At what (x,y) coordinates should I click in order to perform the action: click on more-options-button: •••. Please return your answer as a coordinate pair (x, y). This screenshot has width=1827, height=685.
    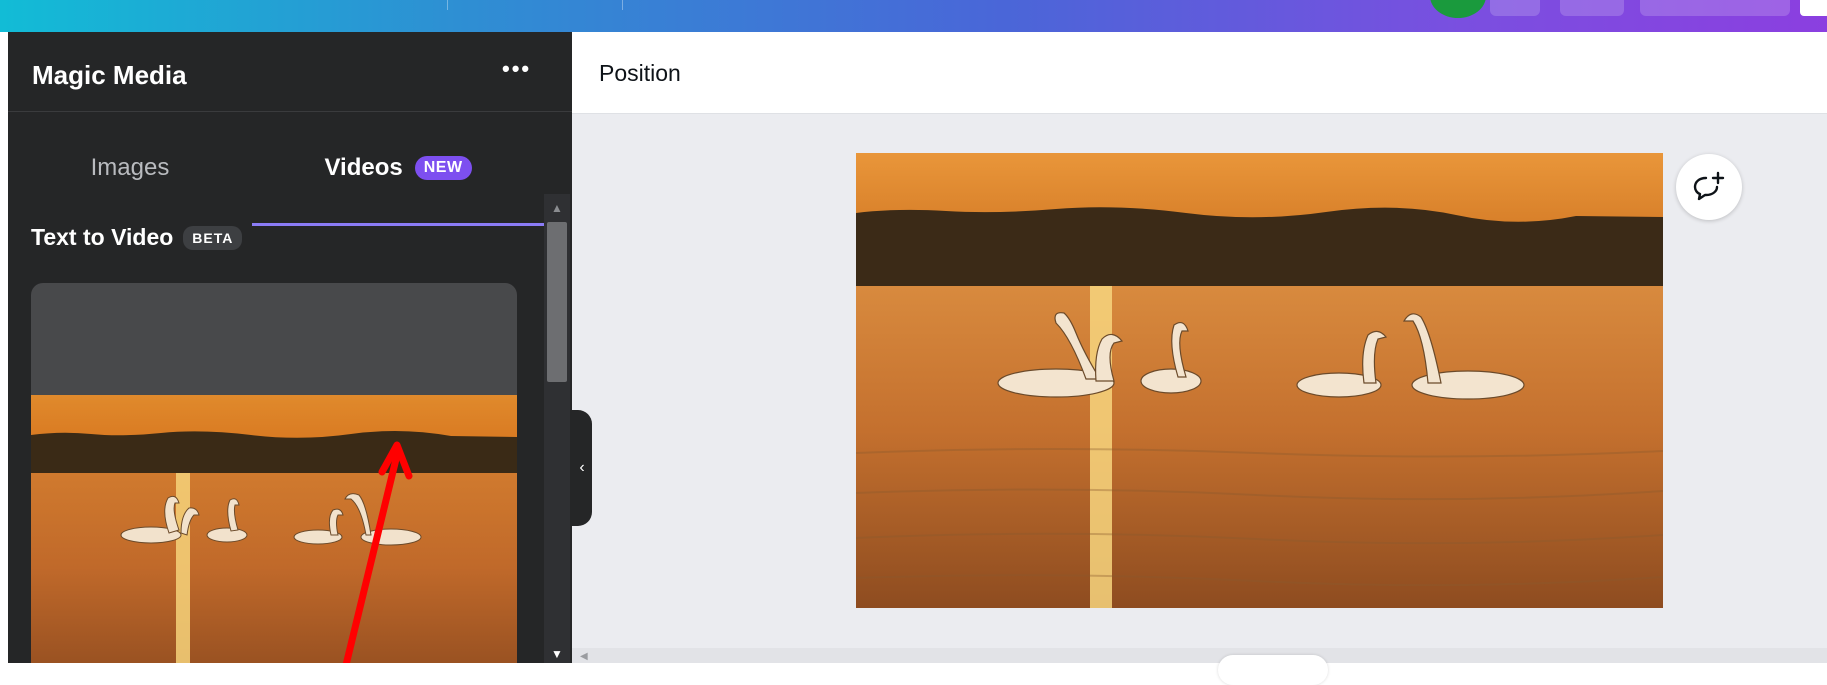
    Looking at the image, I should click on (522, 72).